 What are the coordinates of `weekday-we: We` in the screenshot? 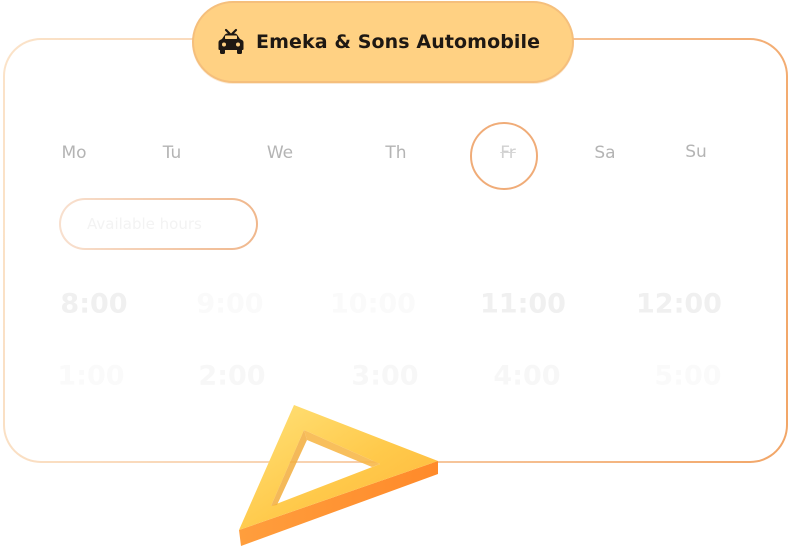 It's located at (280, 153).